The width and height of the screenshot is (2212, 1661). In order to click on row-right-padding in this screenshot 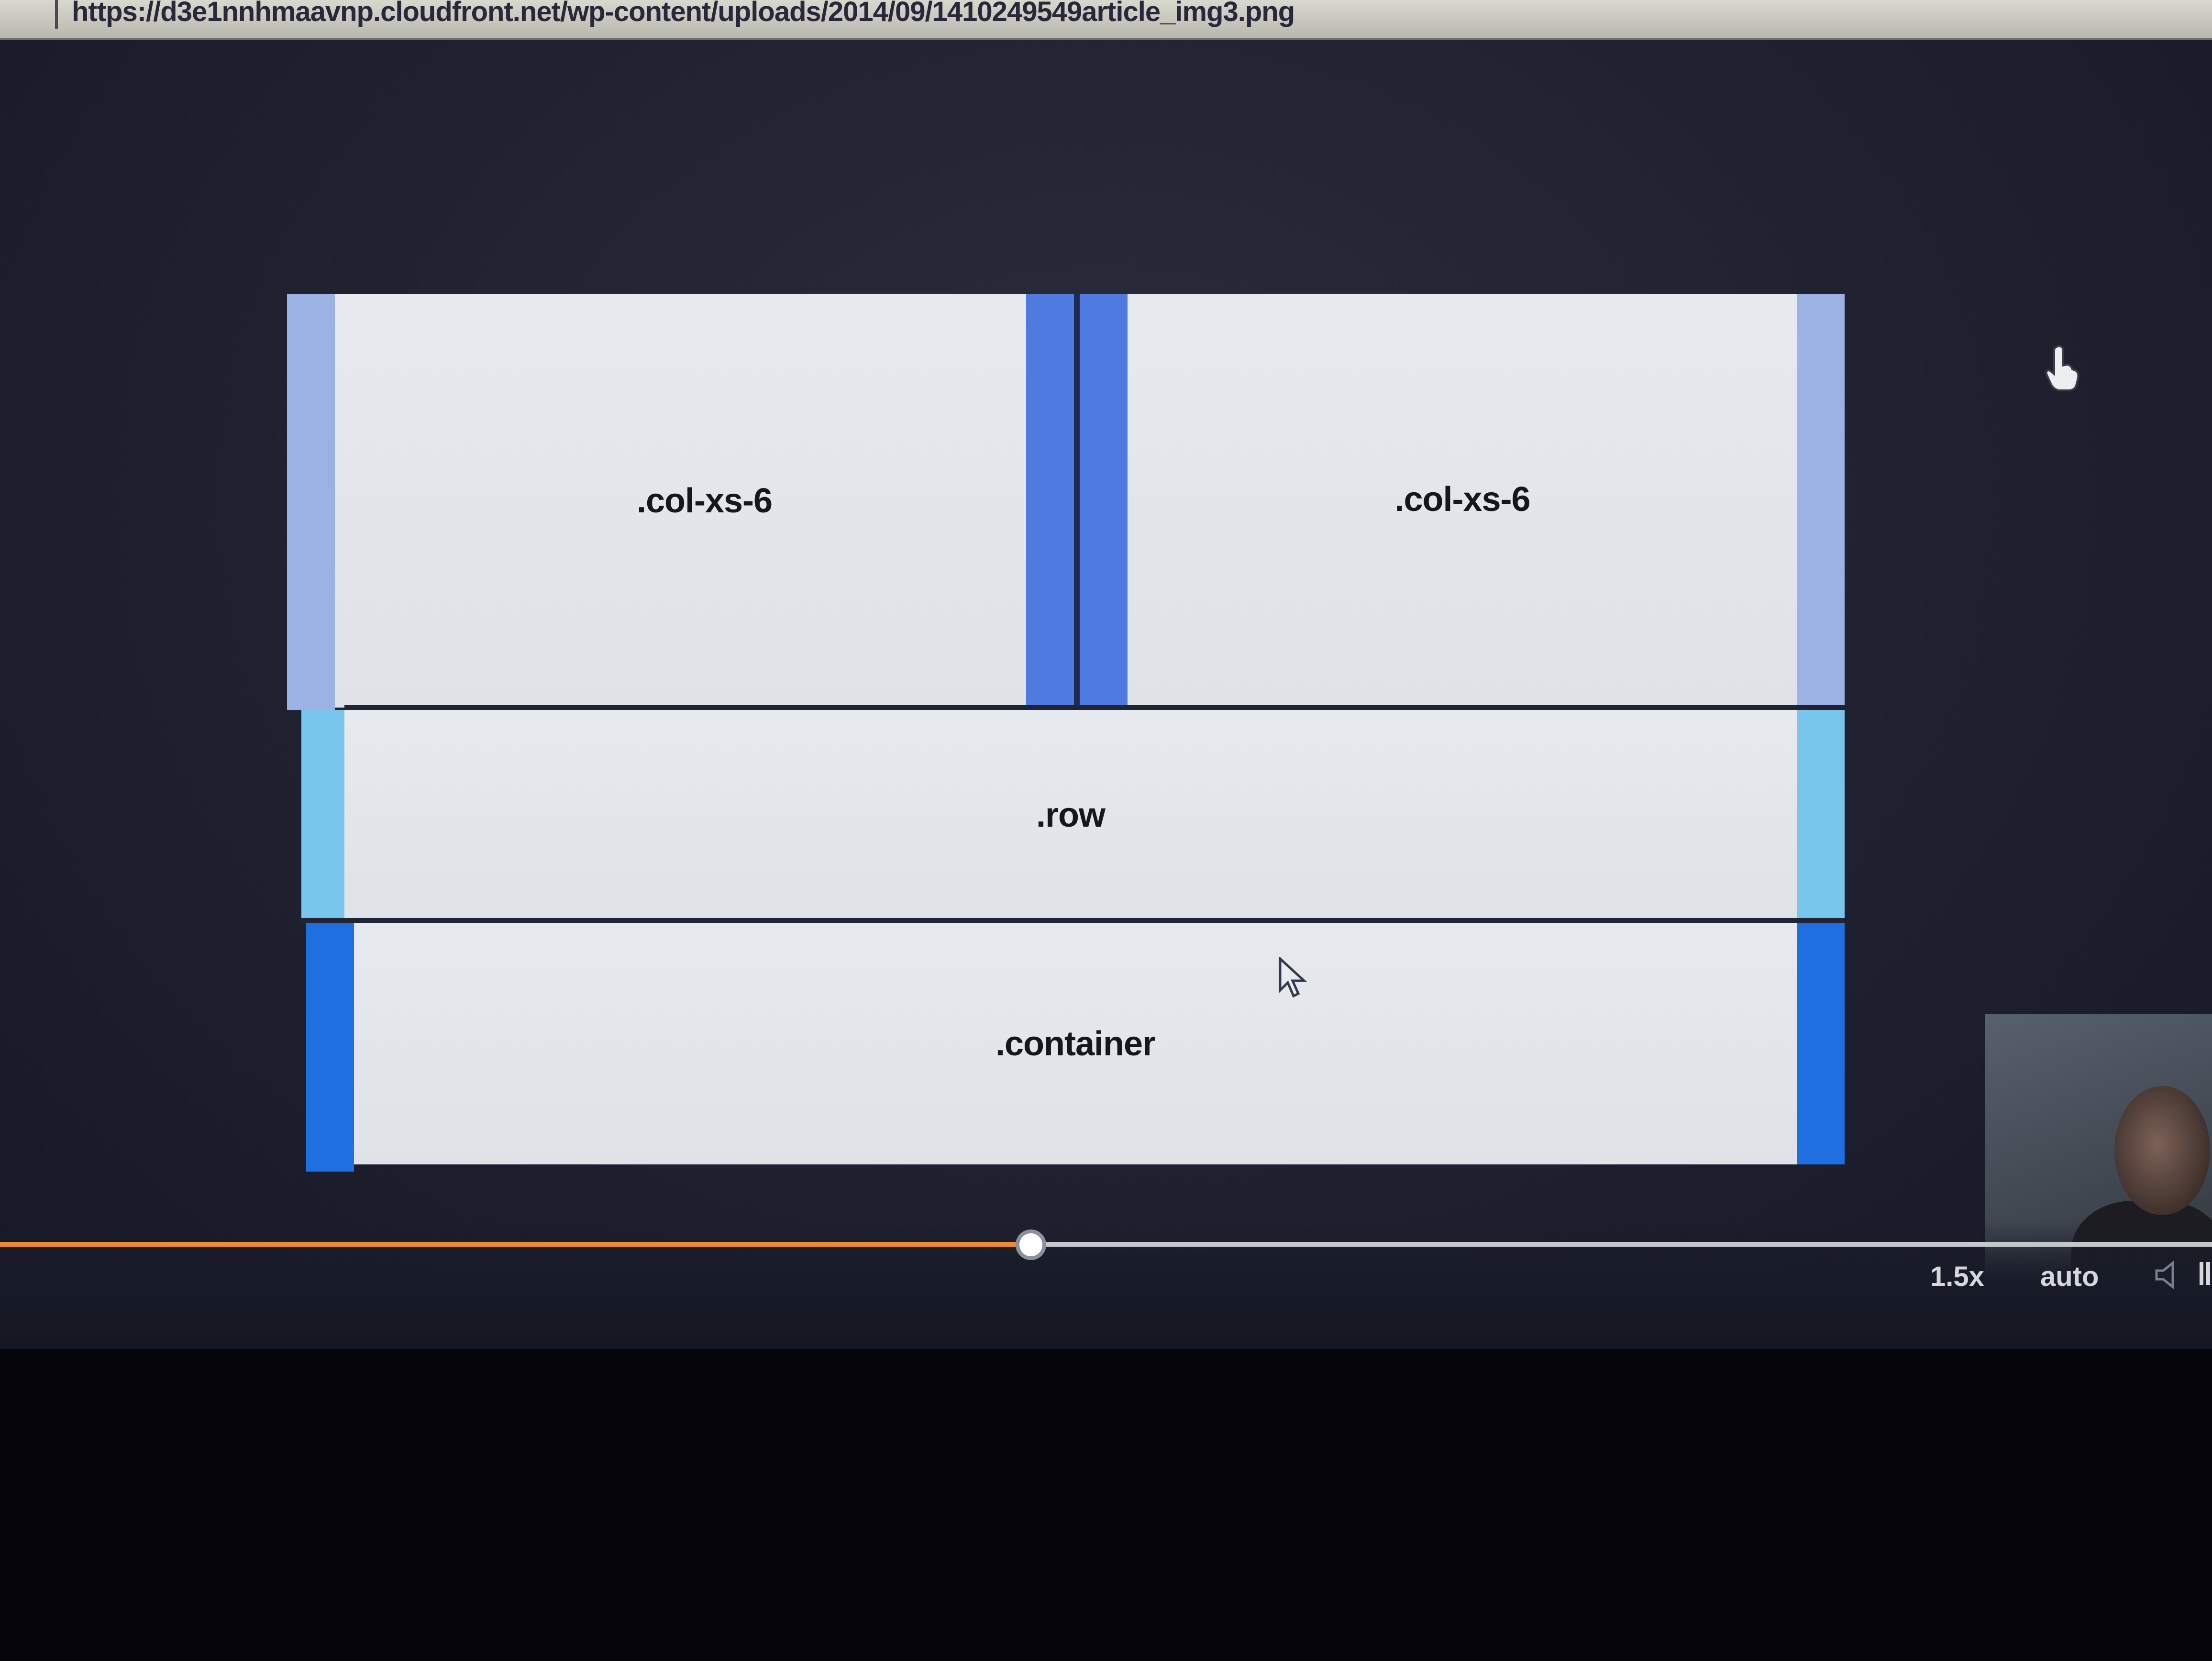, I will do `click(1821, 815)`.